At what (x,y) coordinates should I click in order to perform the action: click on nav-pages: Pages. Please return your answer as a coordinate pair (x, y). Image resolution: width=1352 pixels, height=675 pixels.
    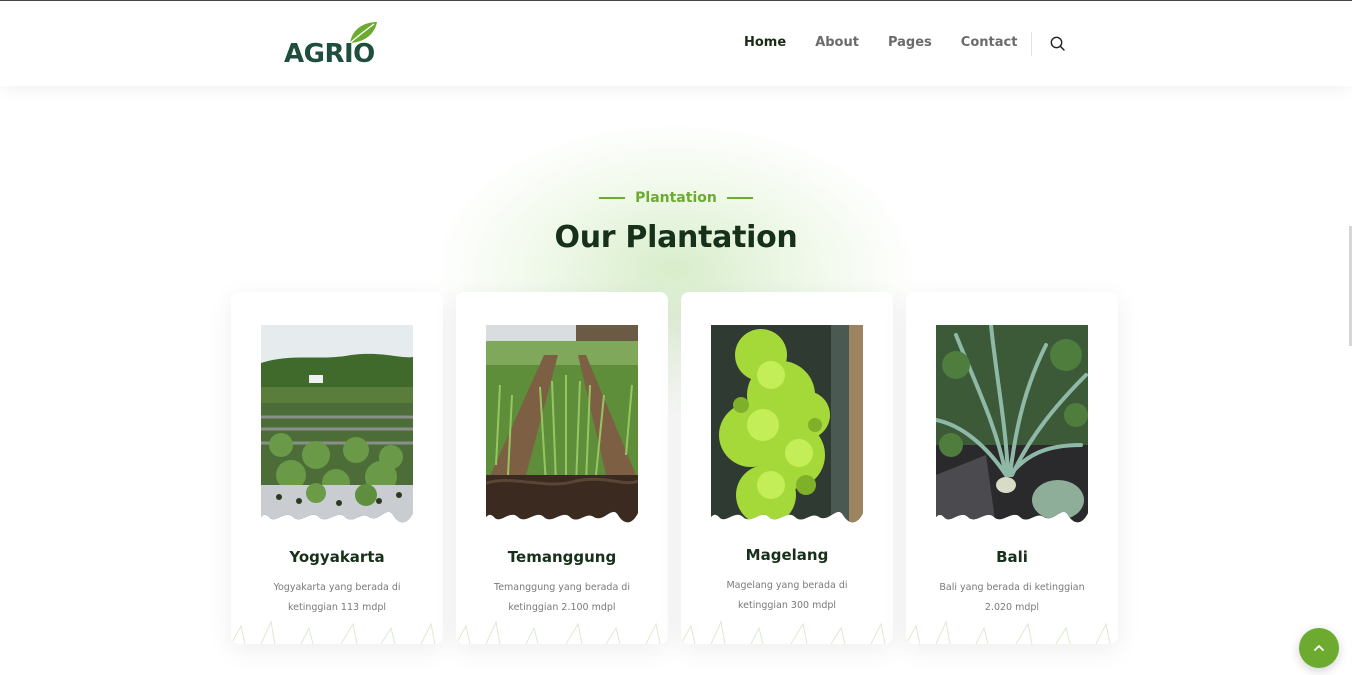
    Looking at the image, I should click on (910, 42).